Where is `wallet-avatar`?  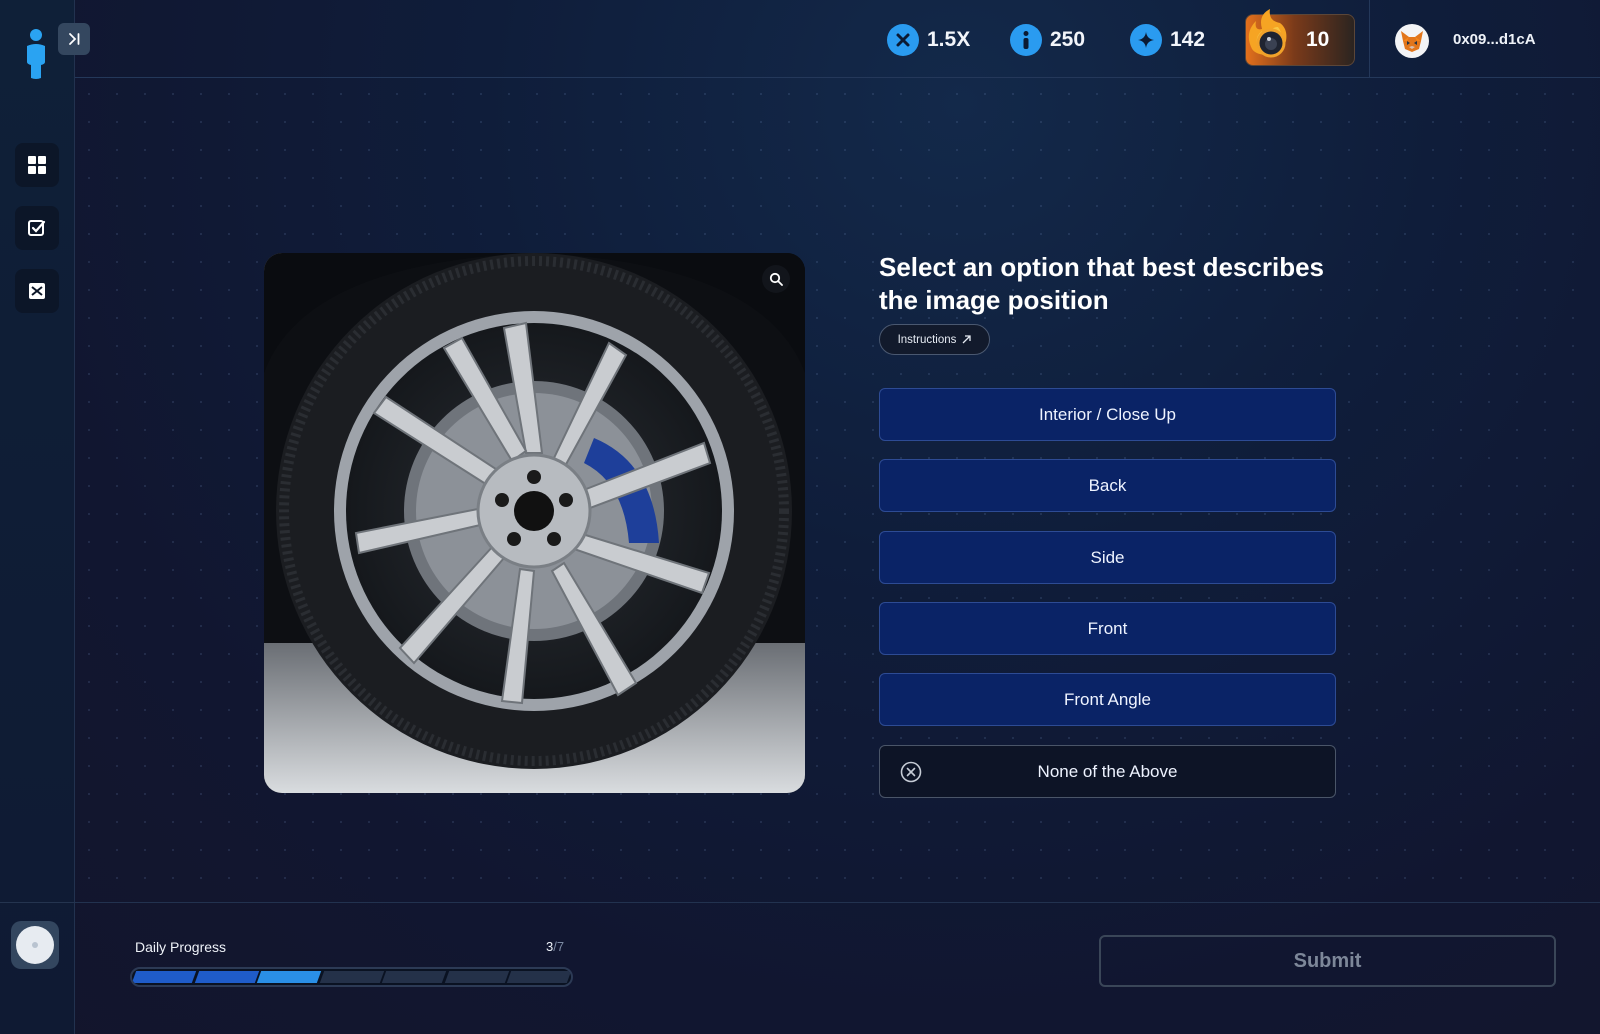
wallet-avatar is located at coordinates (1412, 41).